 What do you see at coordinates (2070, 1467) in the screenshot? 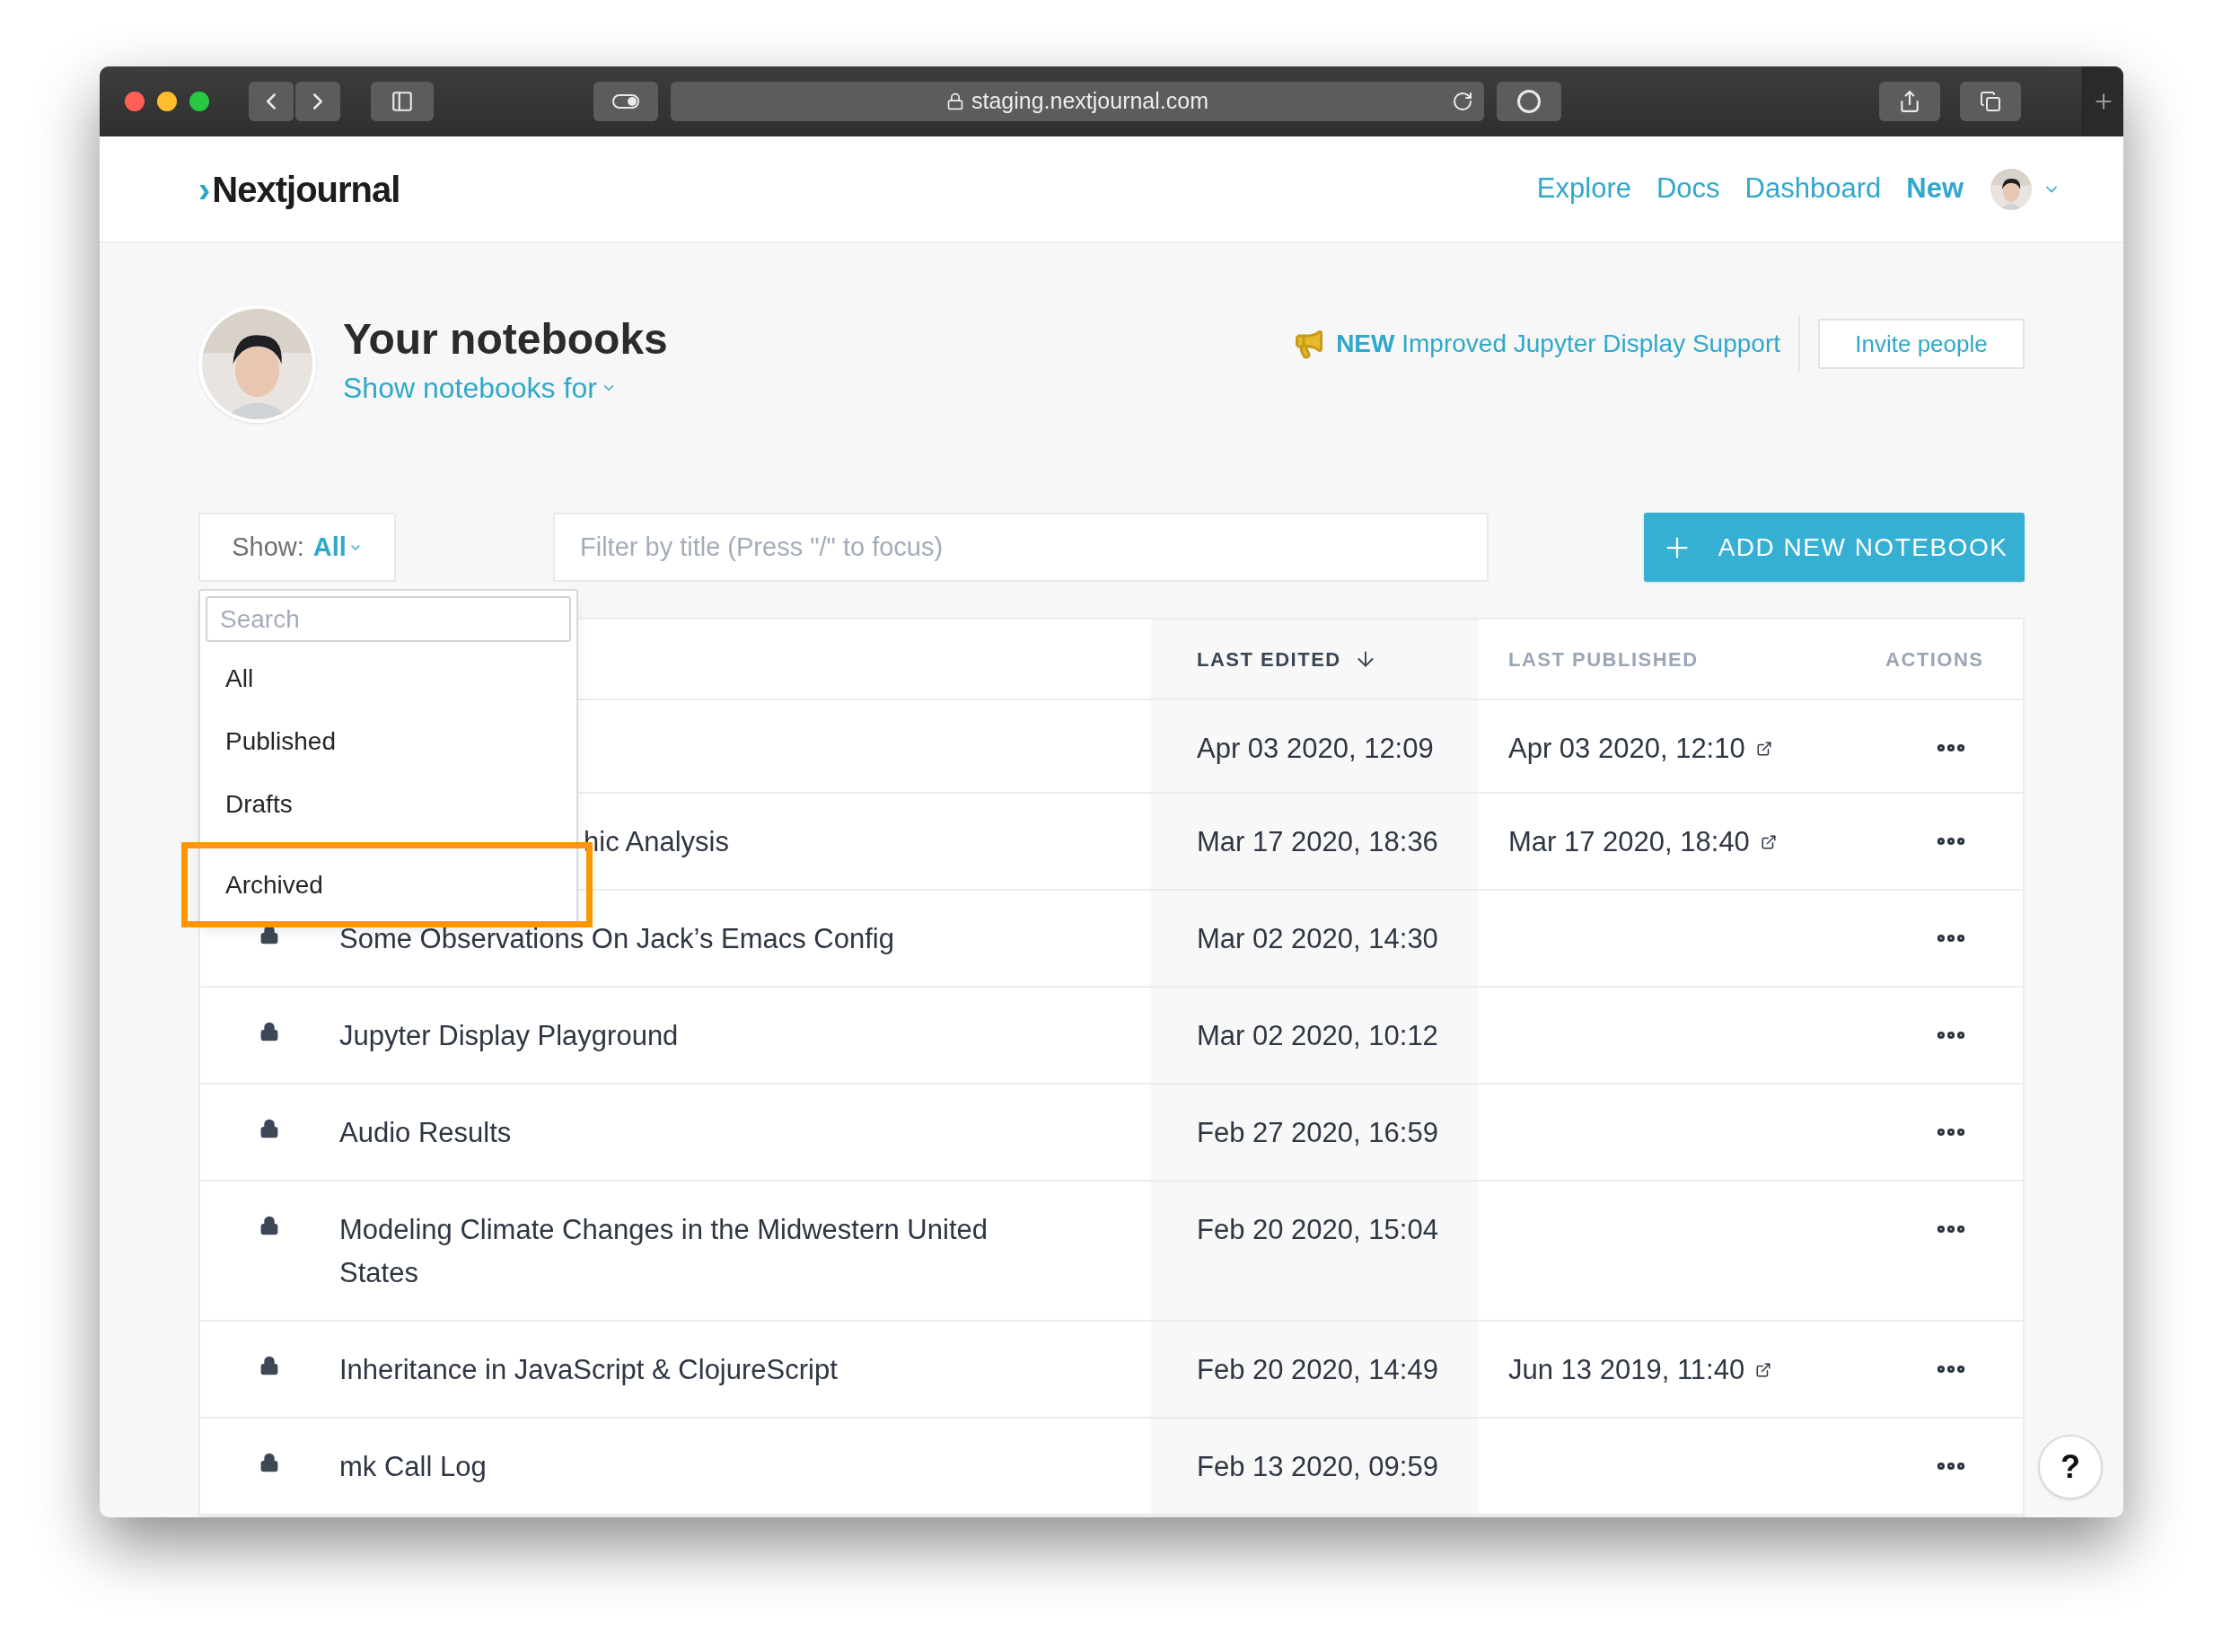
I see `help-button: ?` at bounding box center [2070, 1467].